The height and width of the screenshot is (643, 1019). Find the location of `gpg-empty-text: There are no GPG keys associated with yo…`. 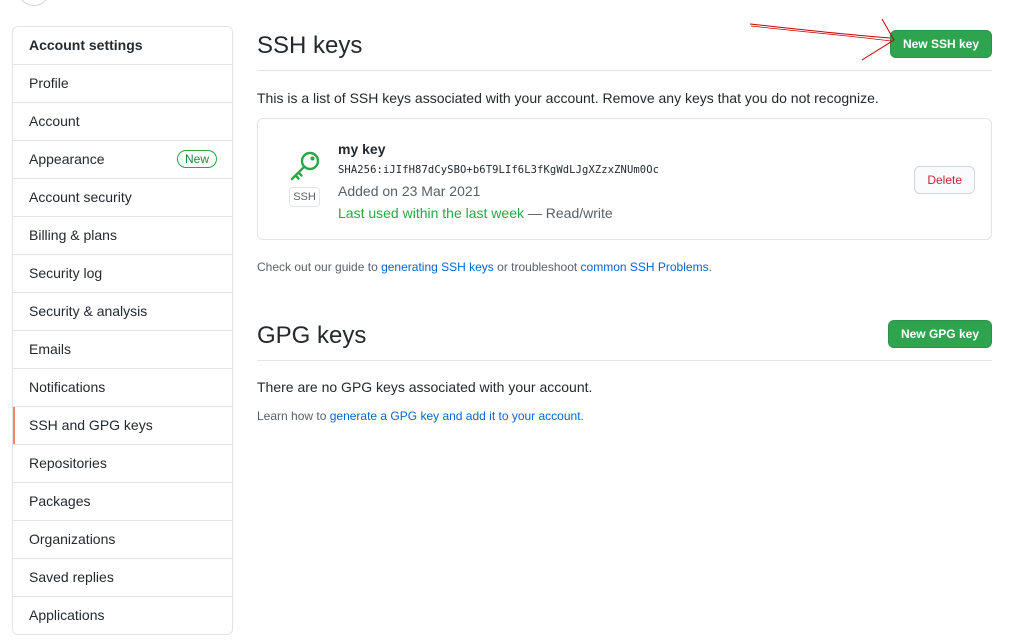

gpg-empty-text: There are no GPG keys associated with yo… is located at coordinates (425, 387).